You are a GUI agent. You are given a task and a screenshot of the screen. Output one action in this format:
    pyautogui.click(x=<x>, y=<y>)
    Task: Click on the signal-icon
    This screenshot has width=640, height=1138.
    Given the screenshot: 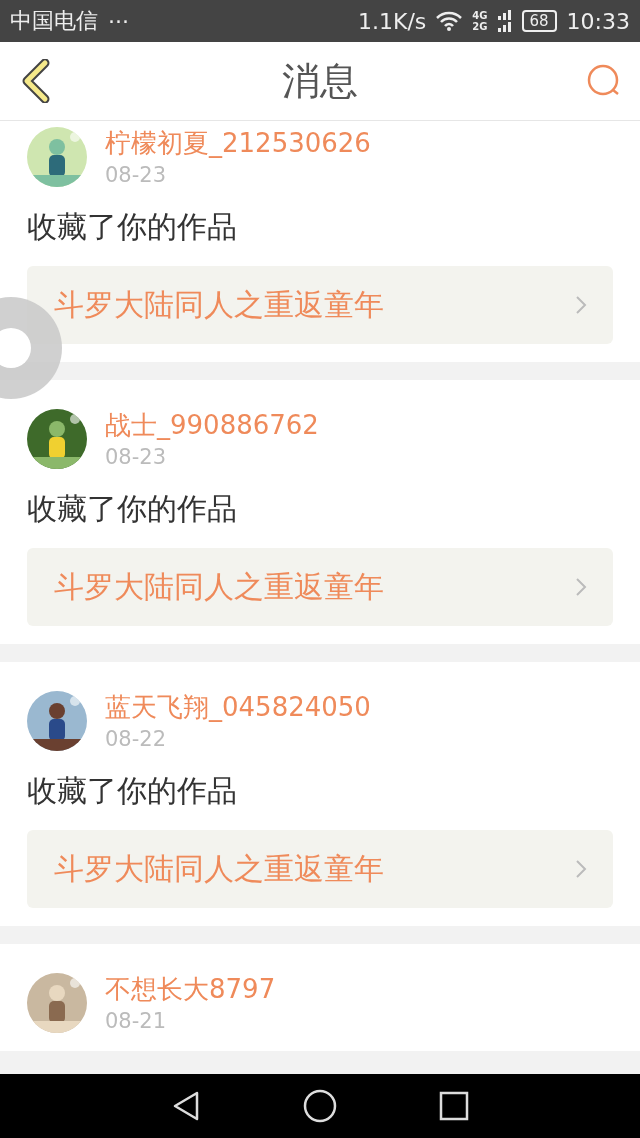 What is the action you would take?
    pyautogui.click(x=504, y=21)
    